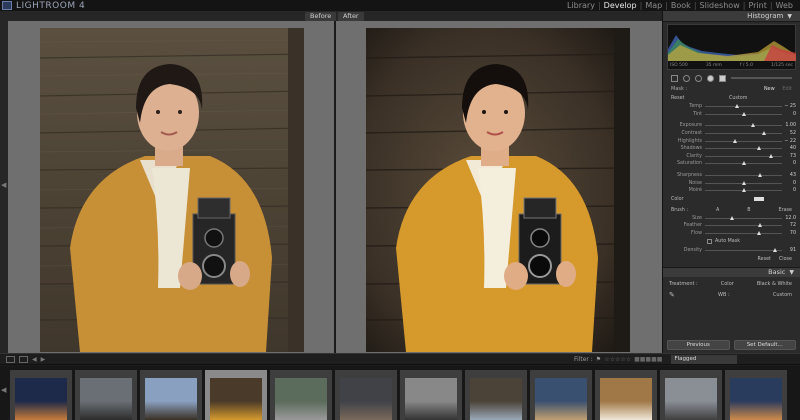 The height and width of the screenshot is (420, 800). What do you see at coordinates (764, 259) in the screenshot?
I see `reset-button: Reset` at bounding box center [764, 259].